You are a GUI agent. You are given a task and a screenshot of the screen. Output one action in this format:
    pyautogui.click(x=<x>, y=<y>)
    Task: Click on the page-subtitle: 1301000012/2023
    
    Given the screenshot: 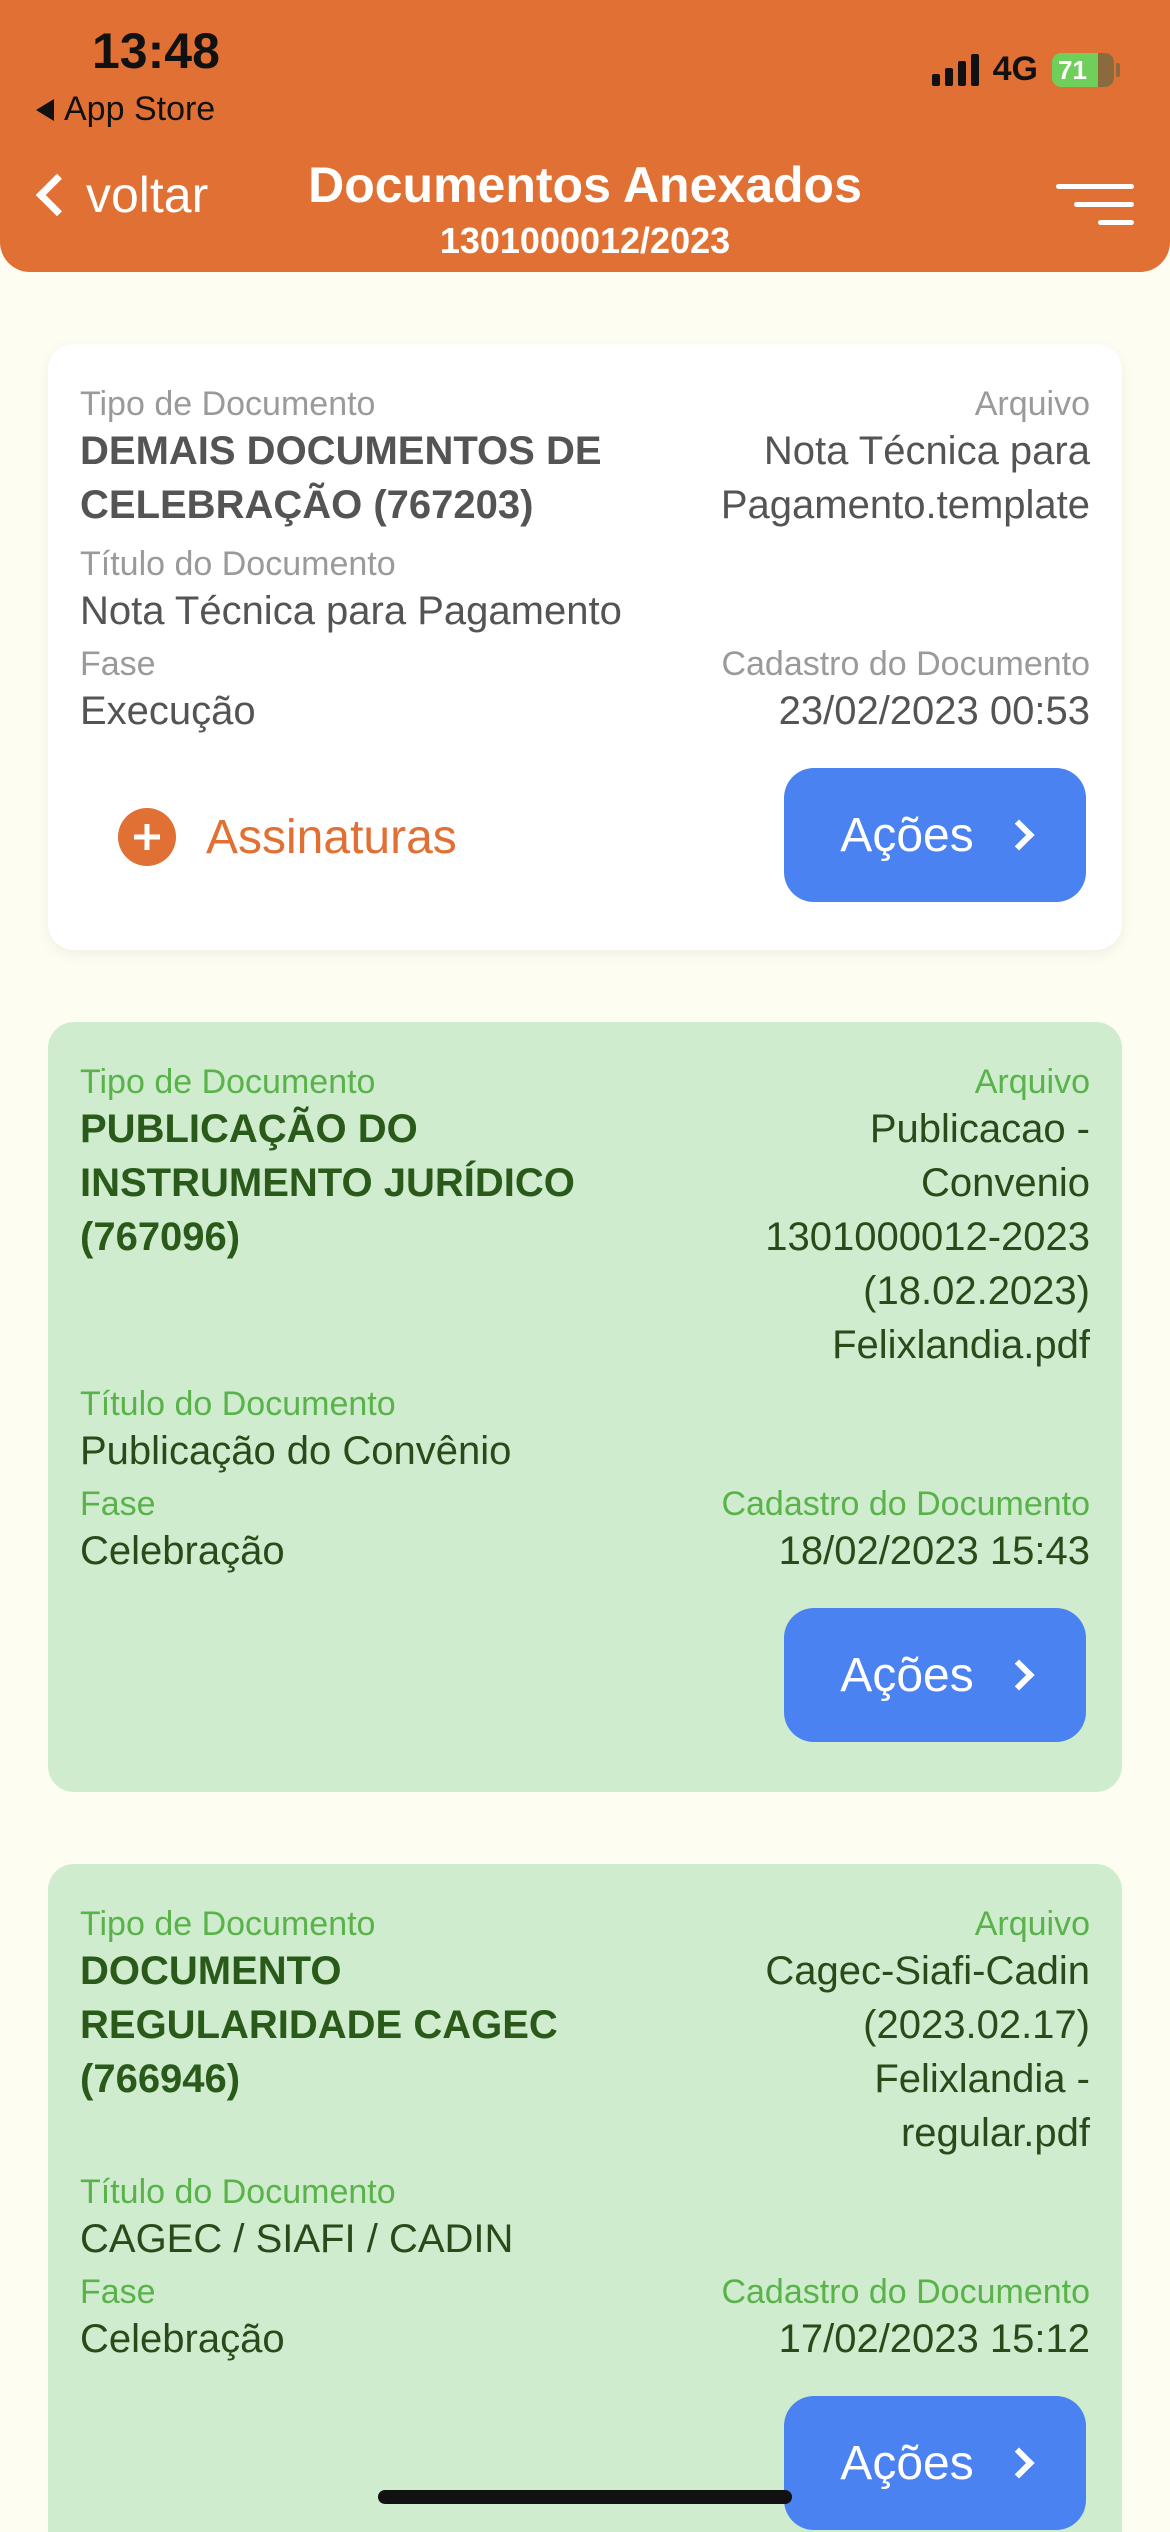 What is the action you would take?
    pyautogui.click(x=585, y=240)
    